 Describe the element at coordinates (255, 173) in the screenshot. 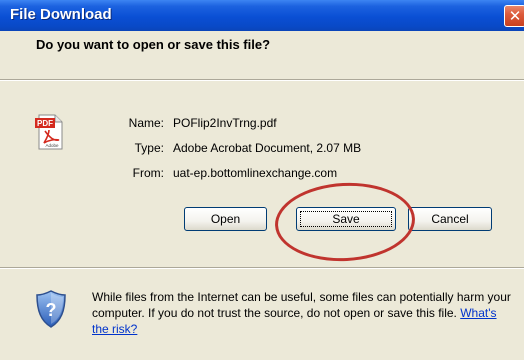

I see `source-value: uat-ep.bottomlinexchange.com` at that location.